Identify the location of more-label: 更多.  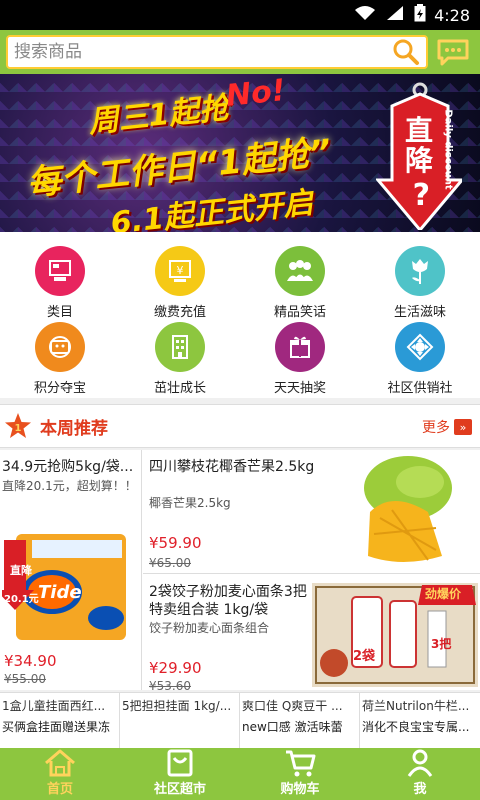
(436, 428).